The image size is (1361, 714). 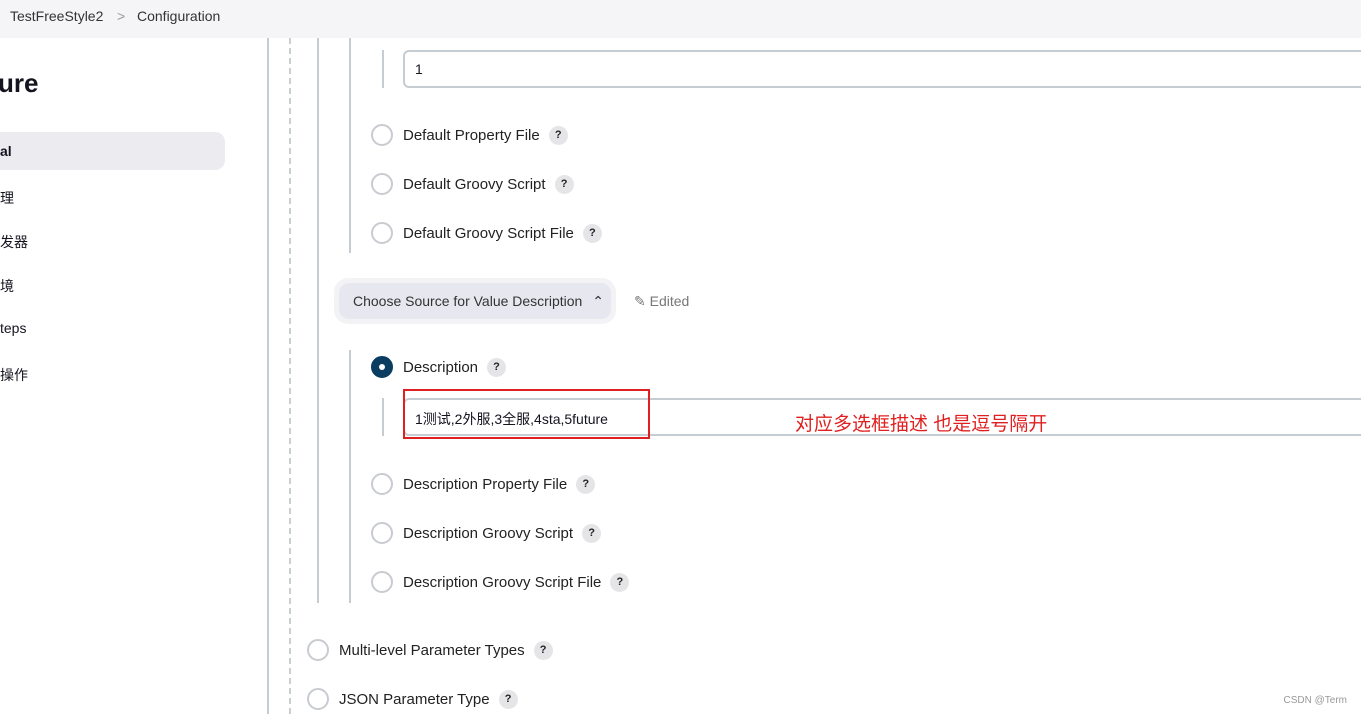 I want to click on description-chooser: Choose Source for Value Description ⌃, so click(x=475, y=301).